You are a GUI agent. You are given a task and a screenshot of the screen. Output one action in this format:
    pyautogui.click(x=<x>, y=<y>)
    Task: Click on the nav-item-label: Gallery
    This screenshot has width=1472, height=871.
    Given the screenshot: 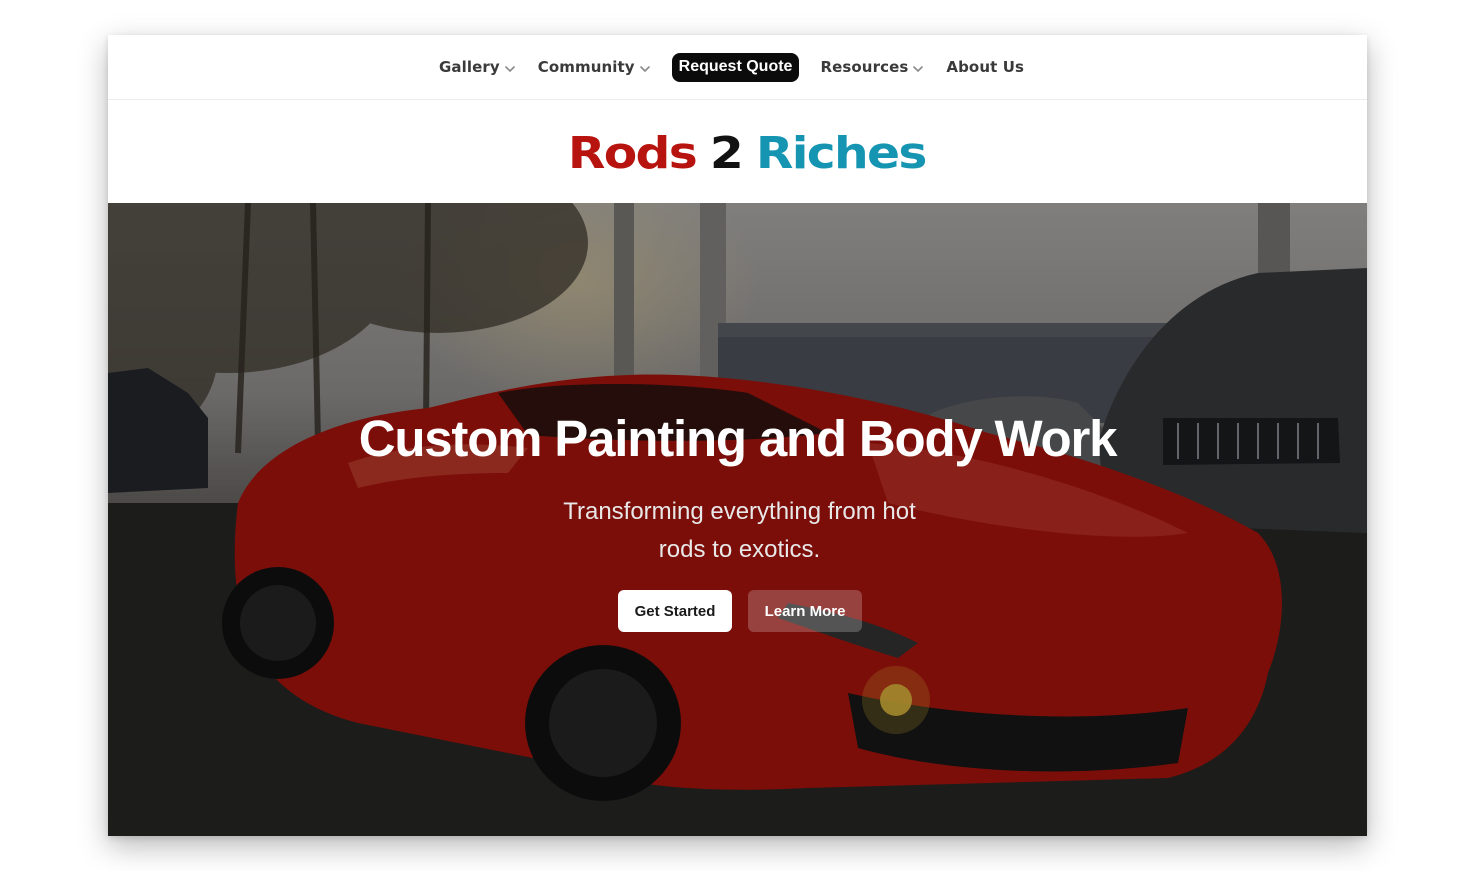 What is the action you would take?
    pyautogui.click(x=469, y=67)
    